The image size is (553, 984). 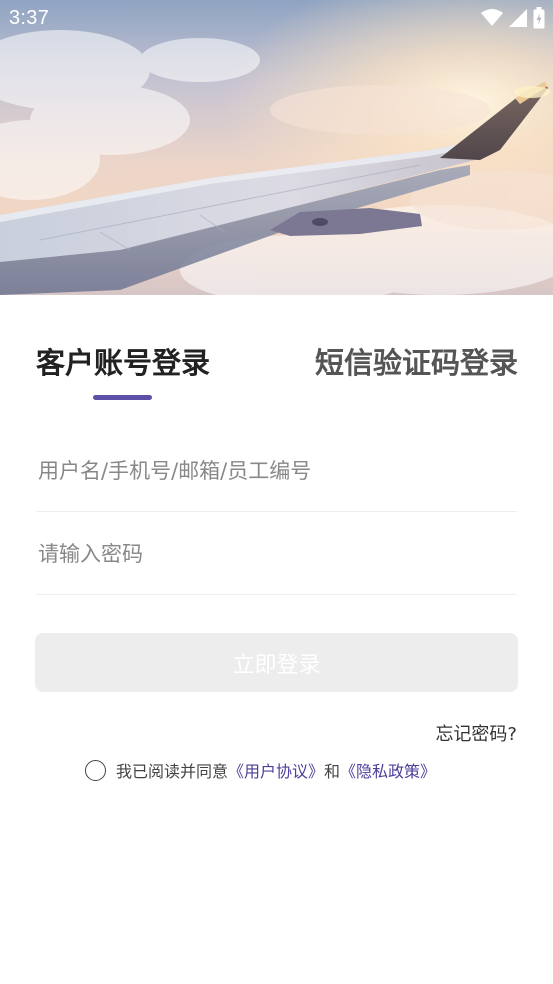 What do you see at coordinates (95, 770) in the screenshot?
I see `agreement-checkbox` at bounding box center [95, 770].